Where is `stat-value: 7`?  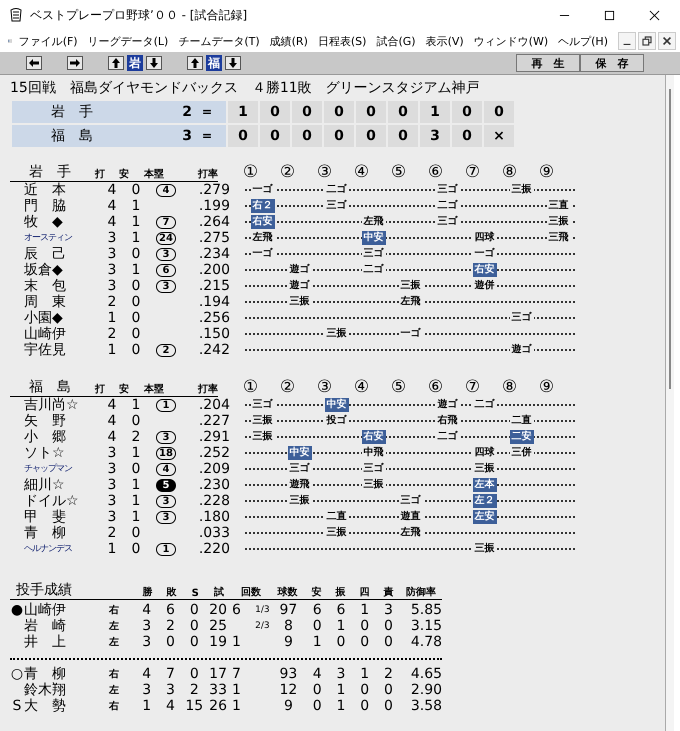
stat-value: 7 is located at coordinates (170, 674).